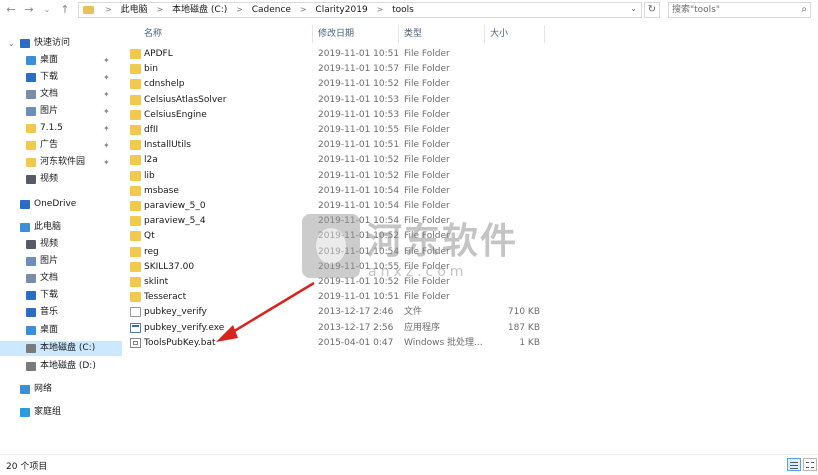 This screenshot has width=818, height=475. I want to click on column-header-size: 大小, so click(499, 34).